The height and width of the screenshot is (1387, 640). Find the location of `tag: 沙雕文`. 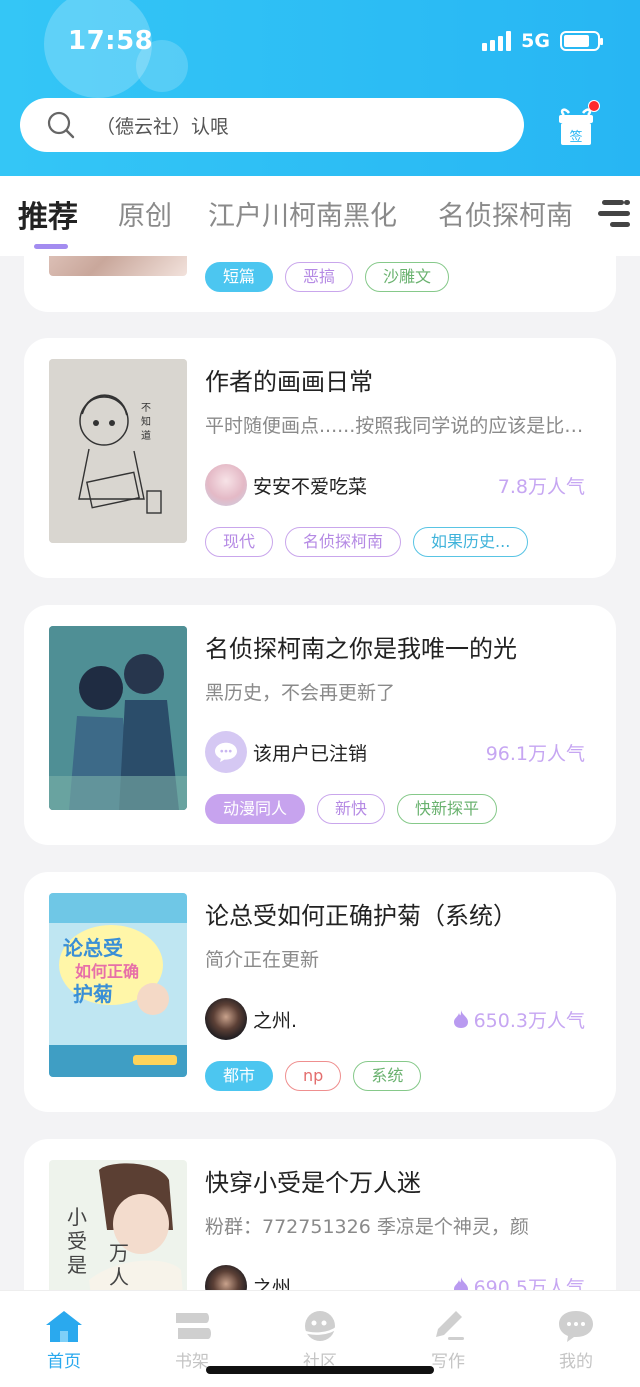

tag: 沙雕文 is located at coordinates (407, 277).